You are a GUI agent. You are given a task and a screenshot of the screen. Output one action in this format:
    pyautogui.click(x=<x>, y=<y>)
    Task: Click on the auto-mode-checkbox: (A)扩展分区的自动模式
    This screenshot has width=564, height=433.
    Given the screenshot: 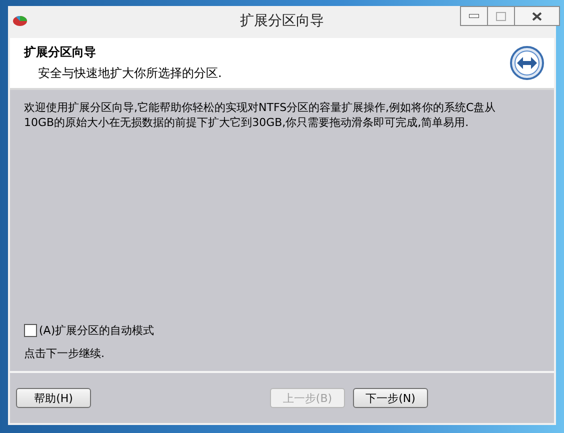 What is the action you would take?
    pyautogui.click(x=282, y=330)
    